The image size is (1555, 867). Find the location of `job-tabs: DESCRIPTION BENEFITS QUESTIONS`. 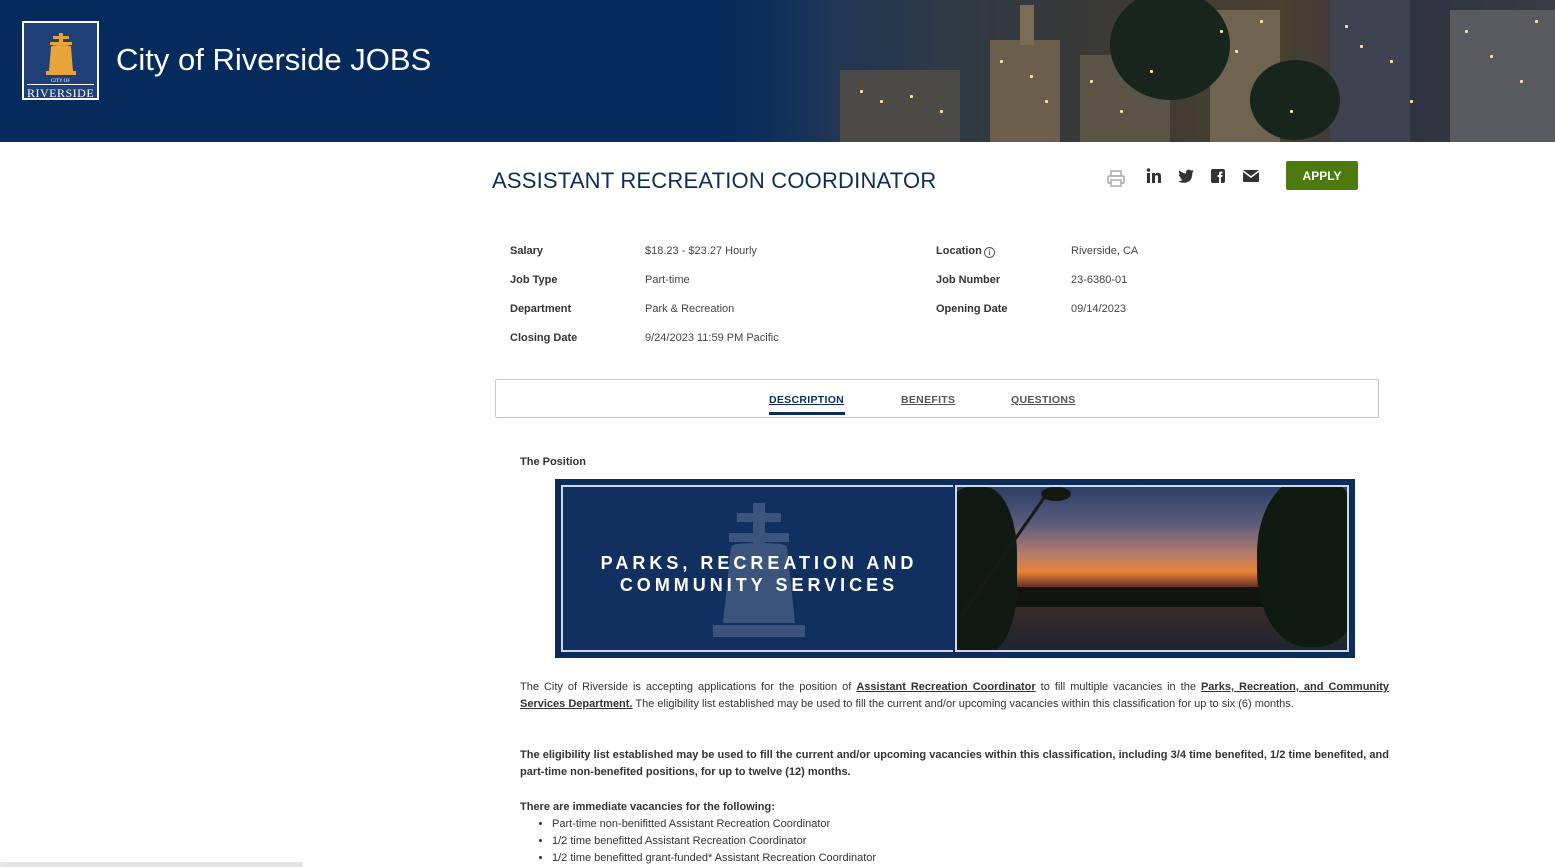

job-tabs: DESCRIPTION BENEFITS QUESTIONS is located at coordinates (937, 398).